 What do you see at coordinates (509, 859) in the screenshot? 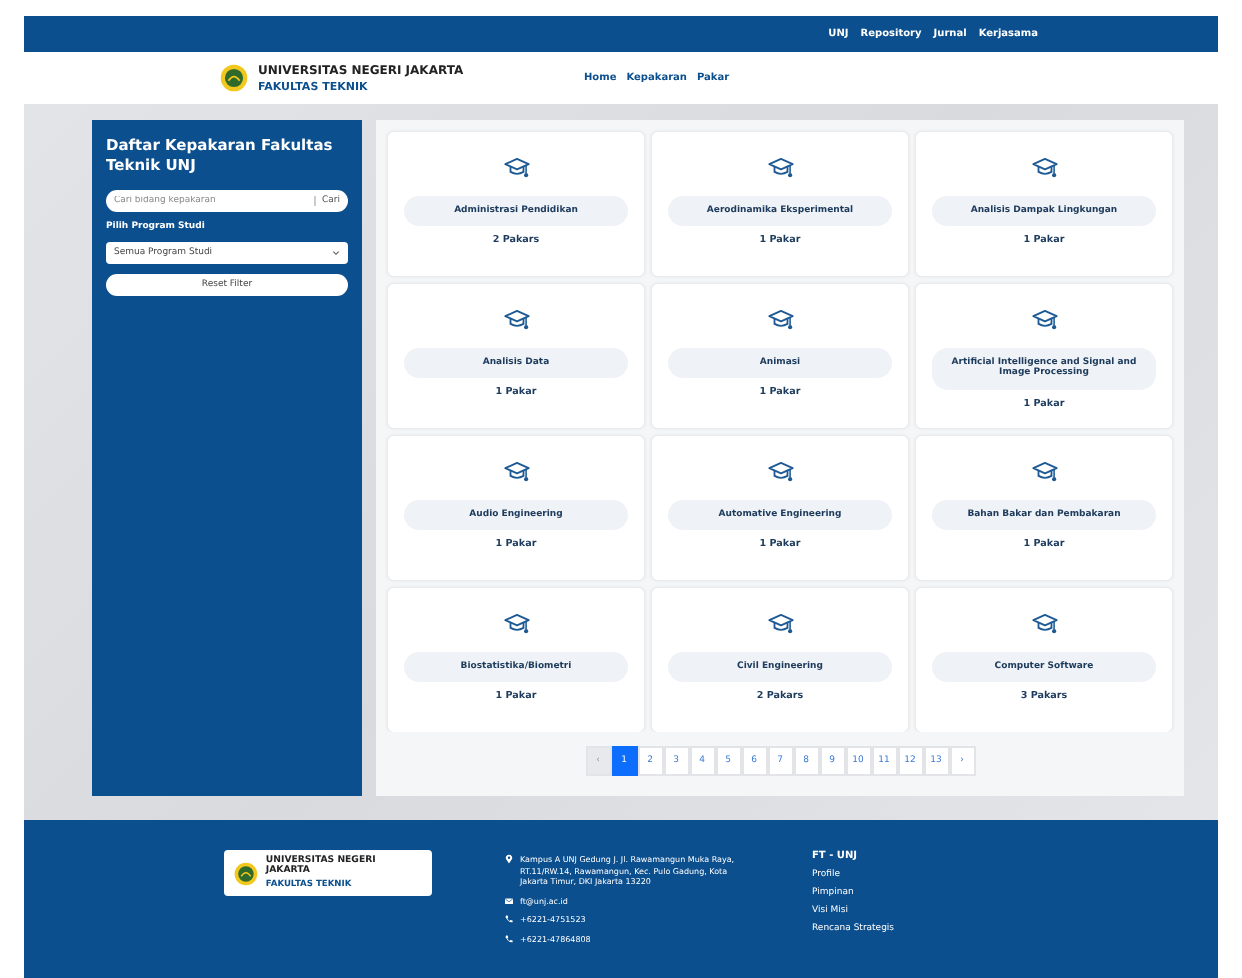
I see `location-pin-icon` at bounding box center [509, 859].